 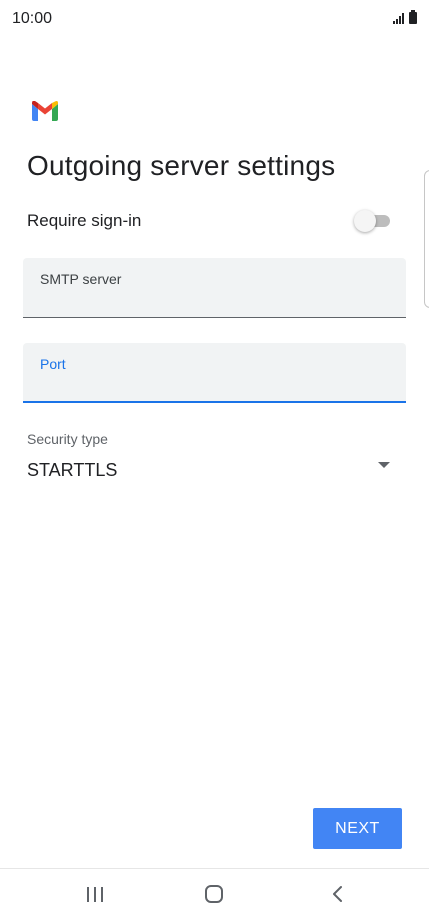 What do you see at coordinates (53, 364) in the screenshot?
I see `port-label: Port` at bounding box center [53, 364].